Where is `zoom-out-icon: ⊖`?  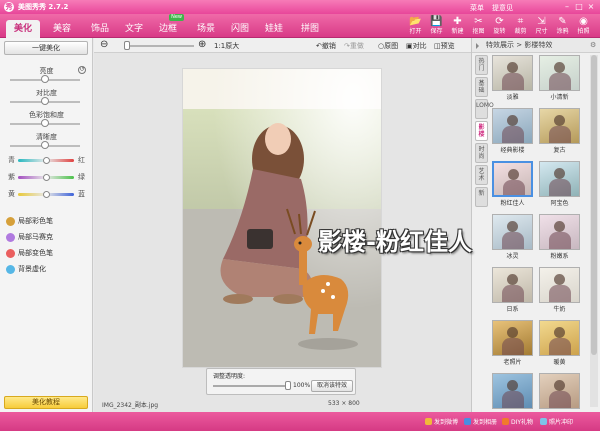 zoom-out-icon: ⊖ is located at coordinates (104, 44).